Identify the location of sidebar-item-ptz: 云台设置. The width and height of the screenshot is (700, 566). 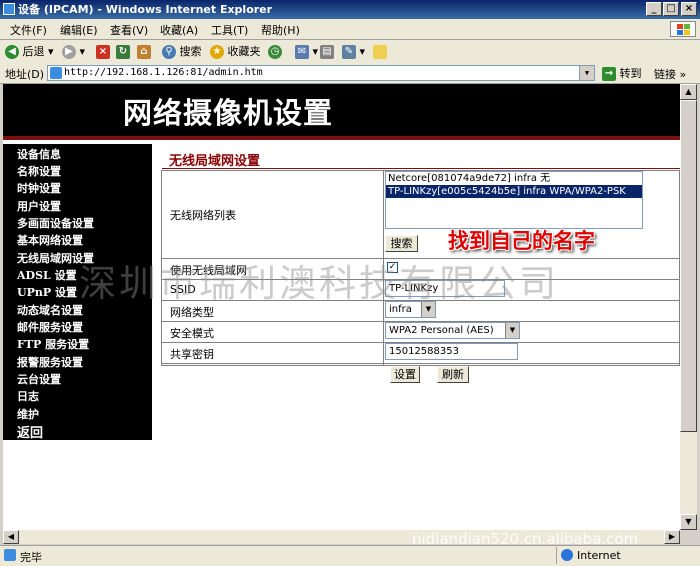
(39, 379).